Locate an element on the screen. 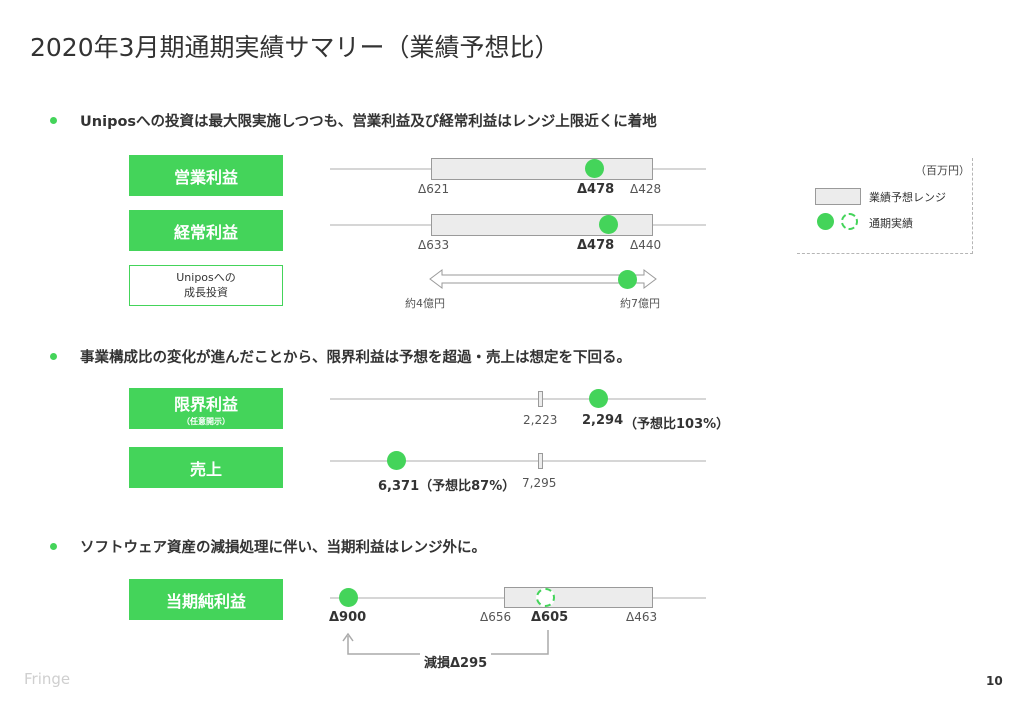 The image size is (1024, 705). range-high-operating-profit: Δ428 is located at coordinates (646, 189).